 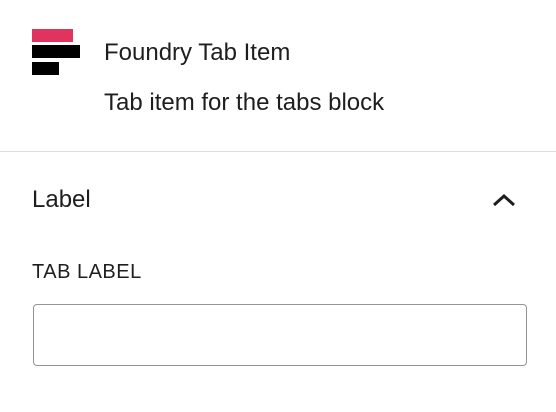 I want to click on tab-label-field-label: TAB LABEL, so click(x=87, y=272).